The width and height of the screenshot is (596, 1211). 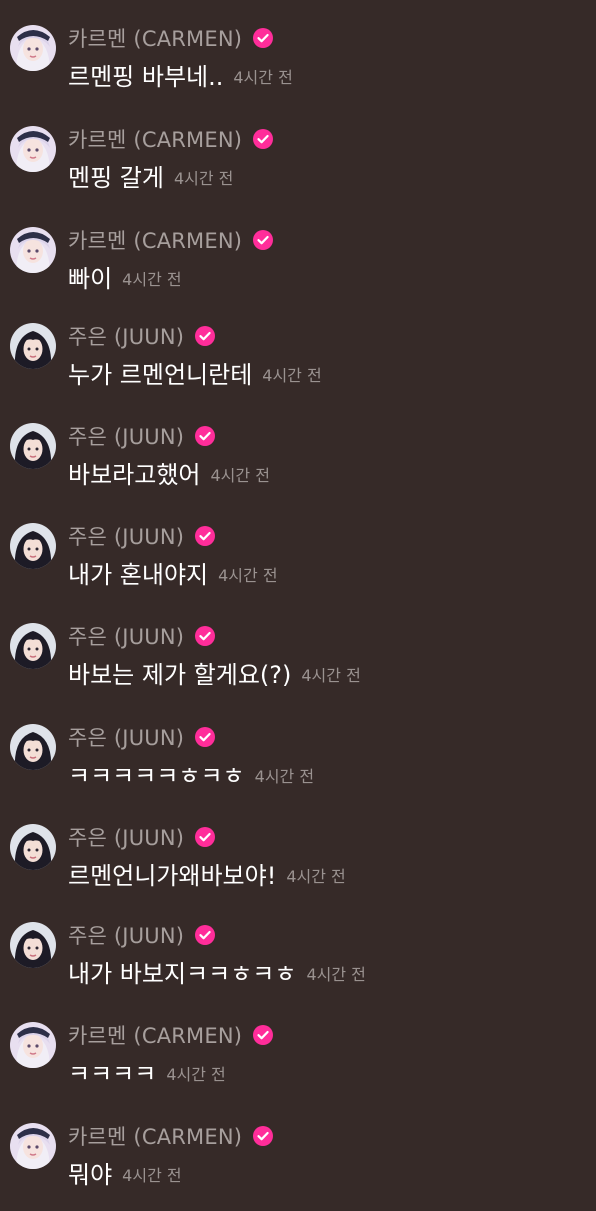 I want to click on message-text: 누가 르멘언니란테, so click(x=160, y=374).